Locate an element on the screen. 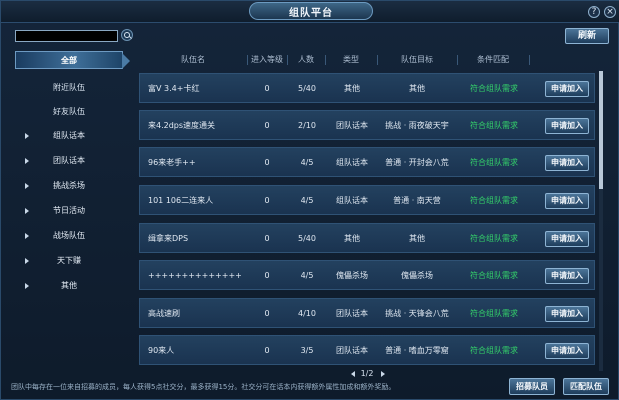  team-count: 4/10 is located at coordinates (307, 313).